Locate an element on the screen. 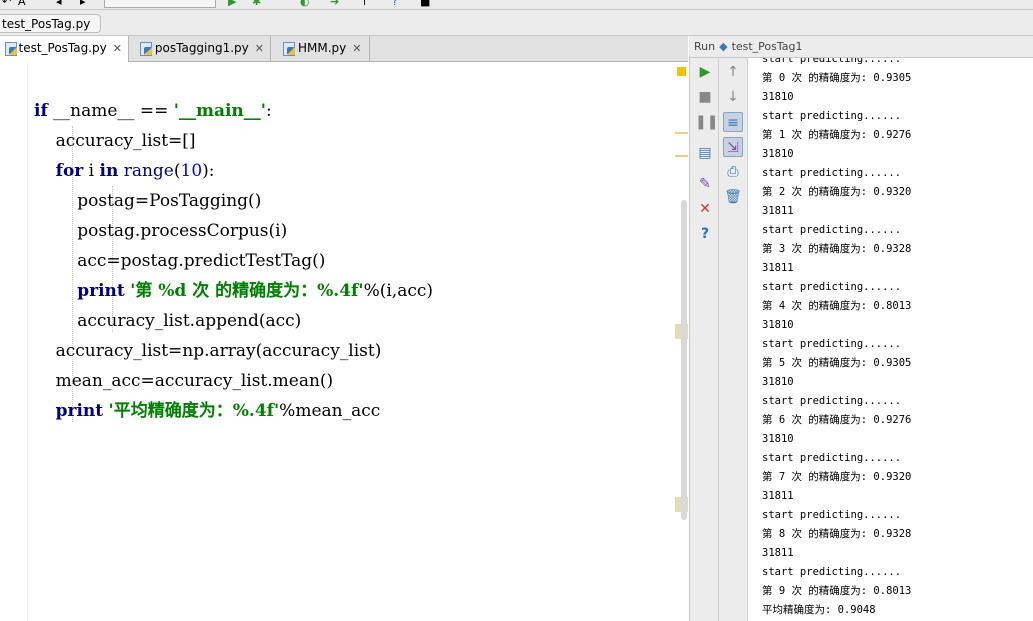 The width and height of the screenshot is (1033, 621). tab-label: posTagging1.py is located at coordinates (201, 48).